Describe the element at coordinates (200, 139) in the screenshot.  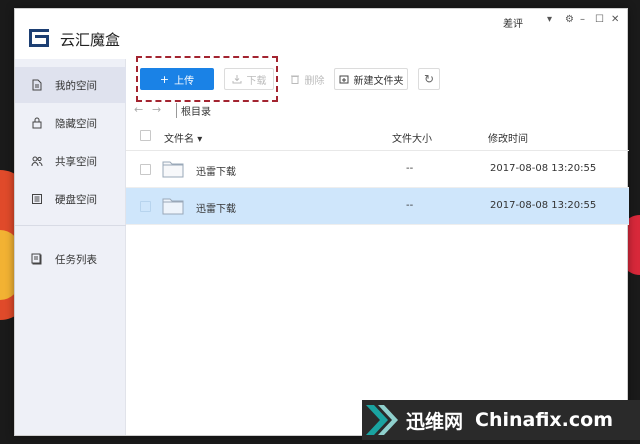
I see `sort-down-icon: ▾` at that location.